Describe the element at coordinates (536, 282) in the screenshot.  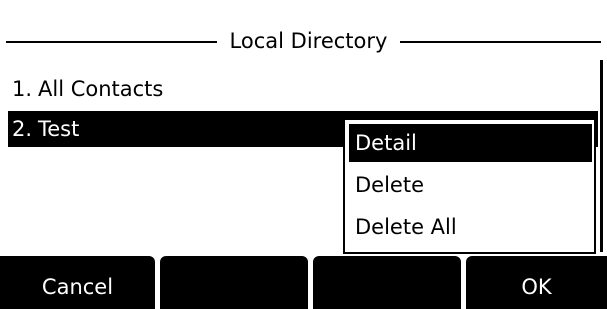
I see `ok-softkey: OK` at that location.